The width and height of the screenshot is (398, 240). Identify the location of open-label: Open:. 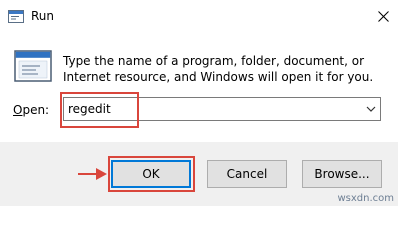
(31, 110).